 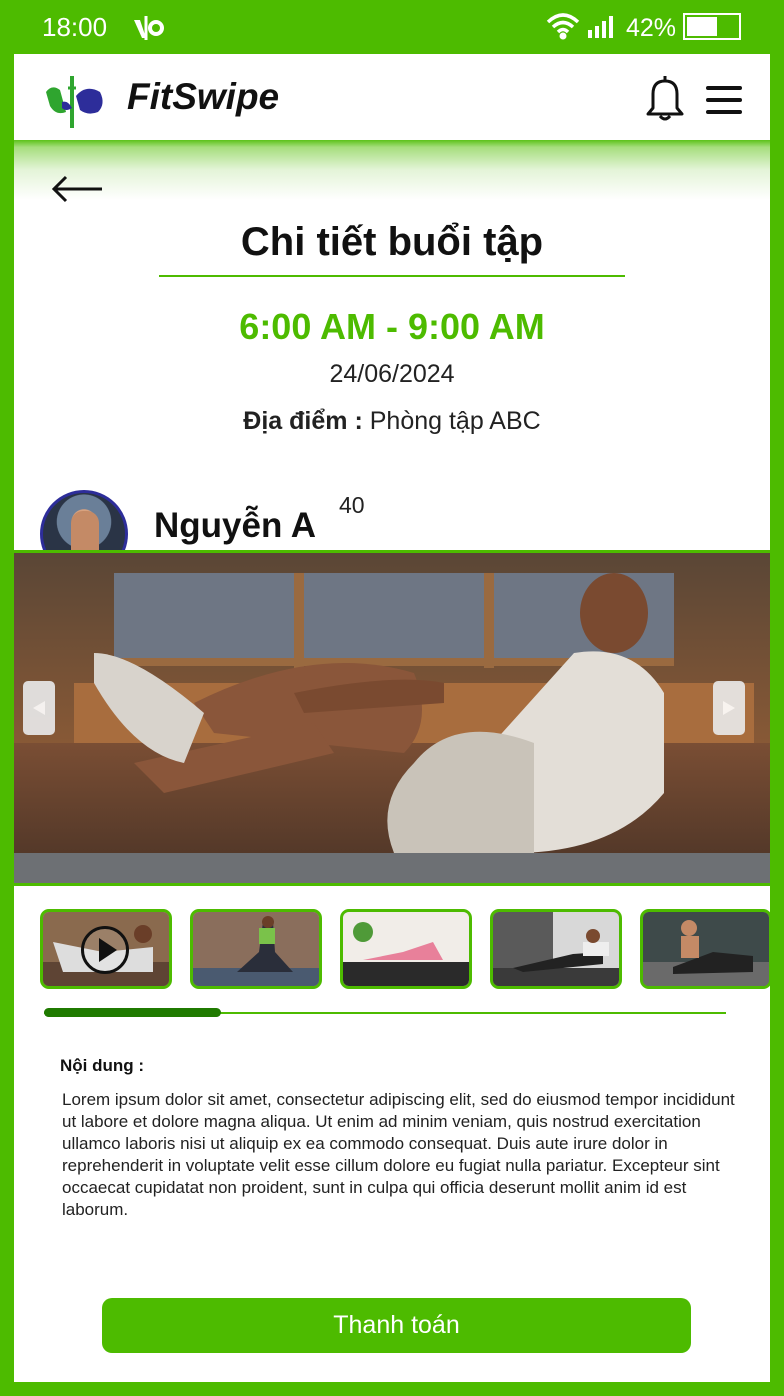 What do you see at coordinates (396, 1325) in the screenshot?
I see `pay-button: Thanh toán` at bounding box center [396, 1325].